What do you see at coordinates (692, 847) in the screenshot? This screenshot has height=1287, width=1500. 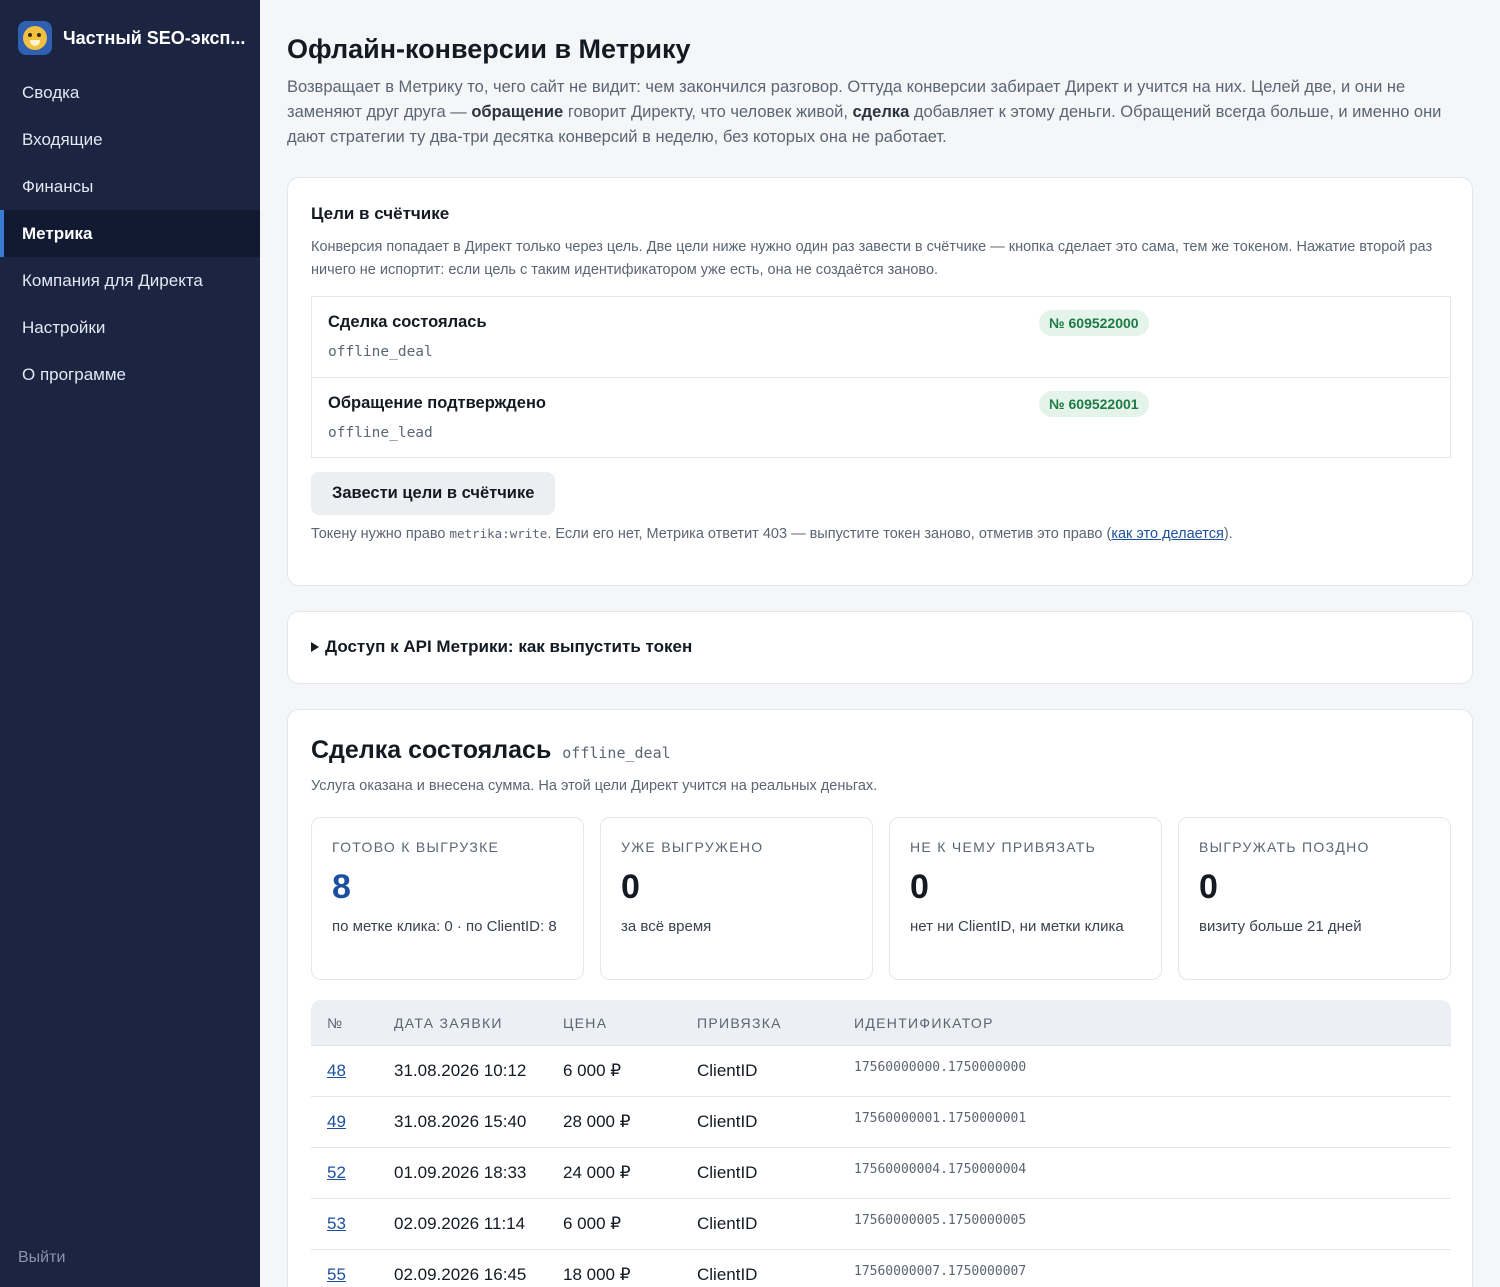 I see `stat-label: УЖЕ ВЫГРУЖЕНО` at bounding box center [692, 847].